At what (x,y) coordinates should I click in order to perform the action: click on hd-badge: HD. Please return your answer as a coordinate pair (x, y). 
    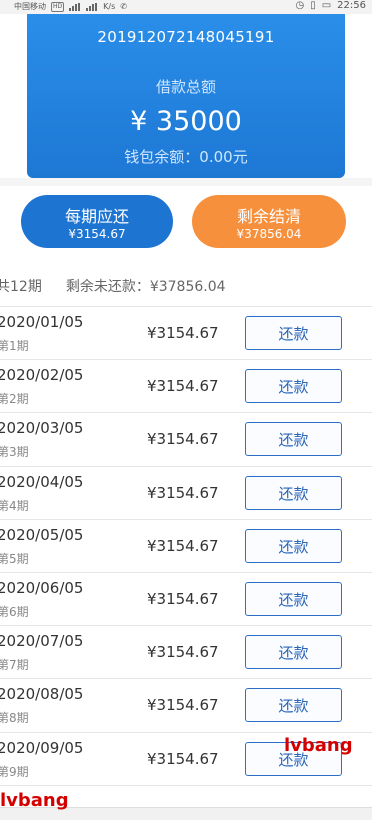
    Looking at the image, I should click on (58, 6).